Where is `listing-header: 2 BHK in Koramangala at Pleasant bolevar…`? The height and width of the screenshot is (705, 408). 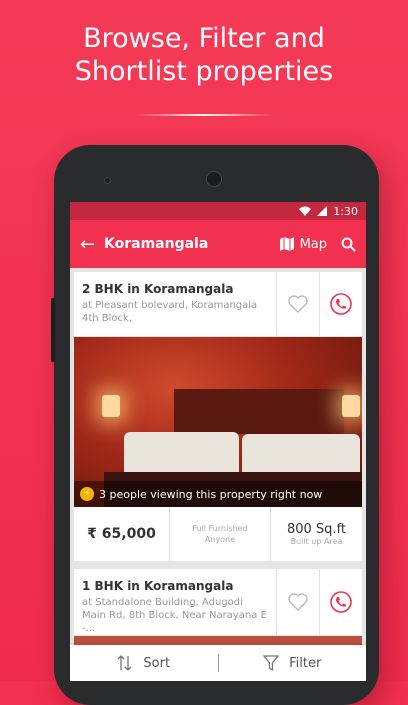
listing-header: 2 BHK in Koramangala at Pleasant bolevar… is located at coordinates (218, 304).